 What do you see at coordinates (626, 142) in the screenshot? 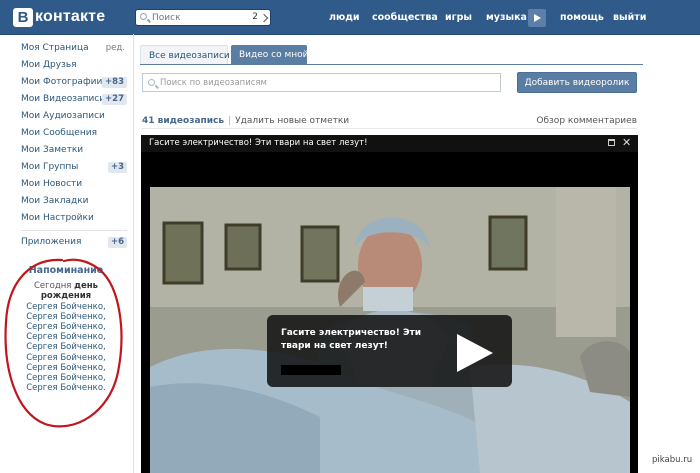
I see `close-icon: ✕` at bounding box center [626, 142].